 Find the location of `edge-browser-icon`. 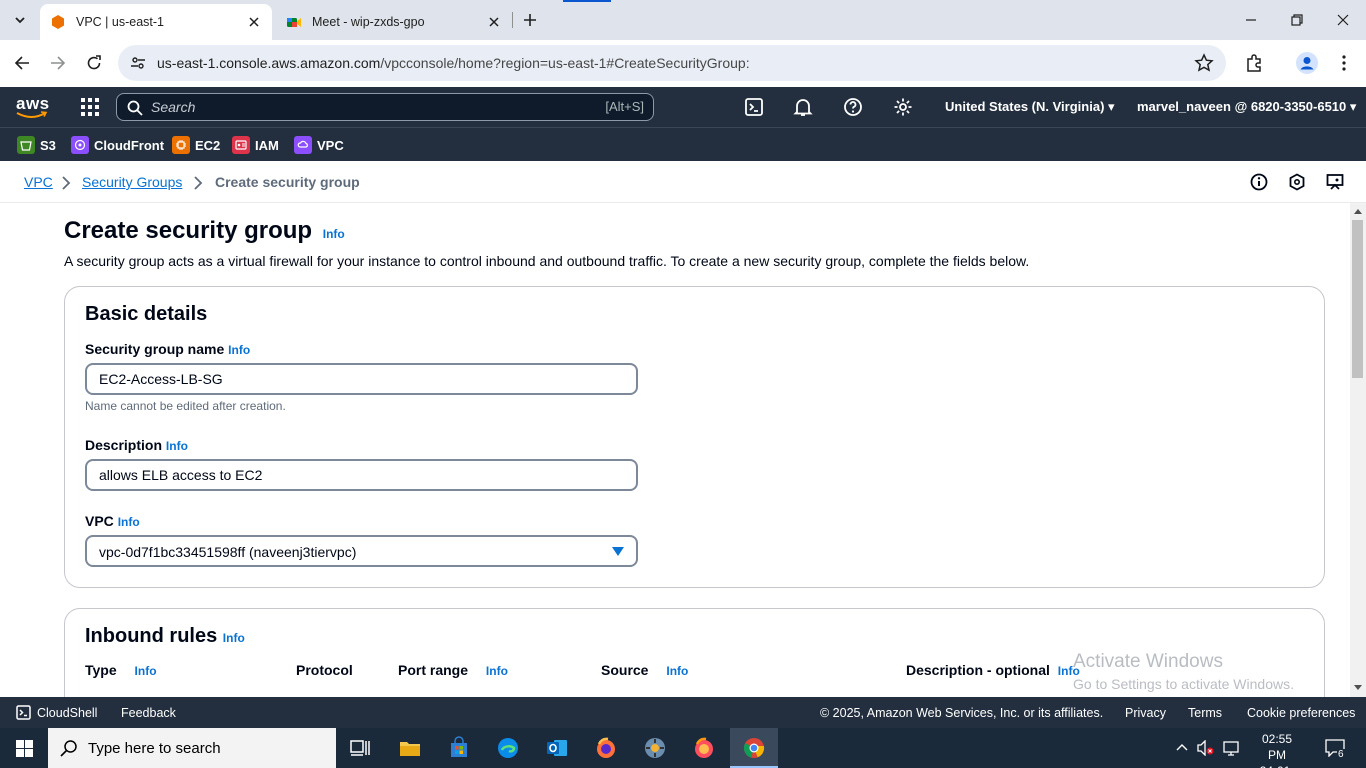

edge-browser-icon is located at coordinates (508, 748).